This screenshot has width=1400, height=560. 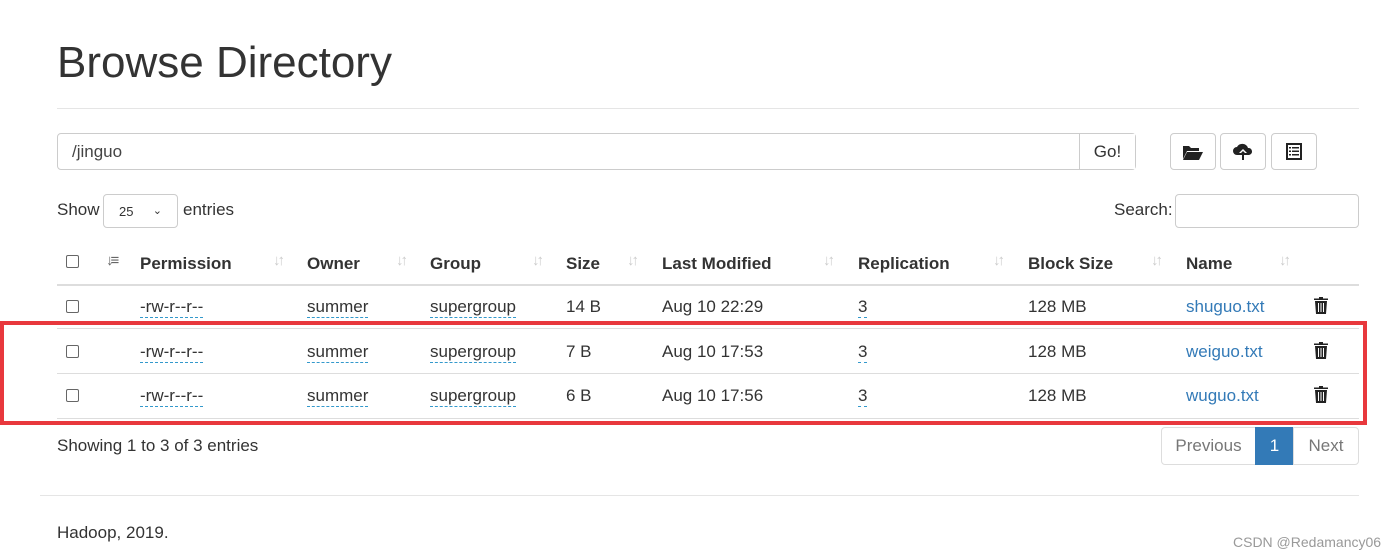 I want to click on footer-divider, so click(x=699, y=495).